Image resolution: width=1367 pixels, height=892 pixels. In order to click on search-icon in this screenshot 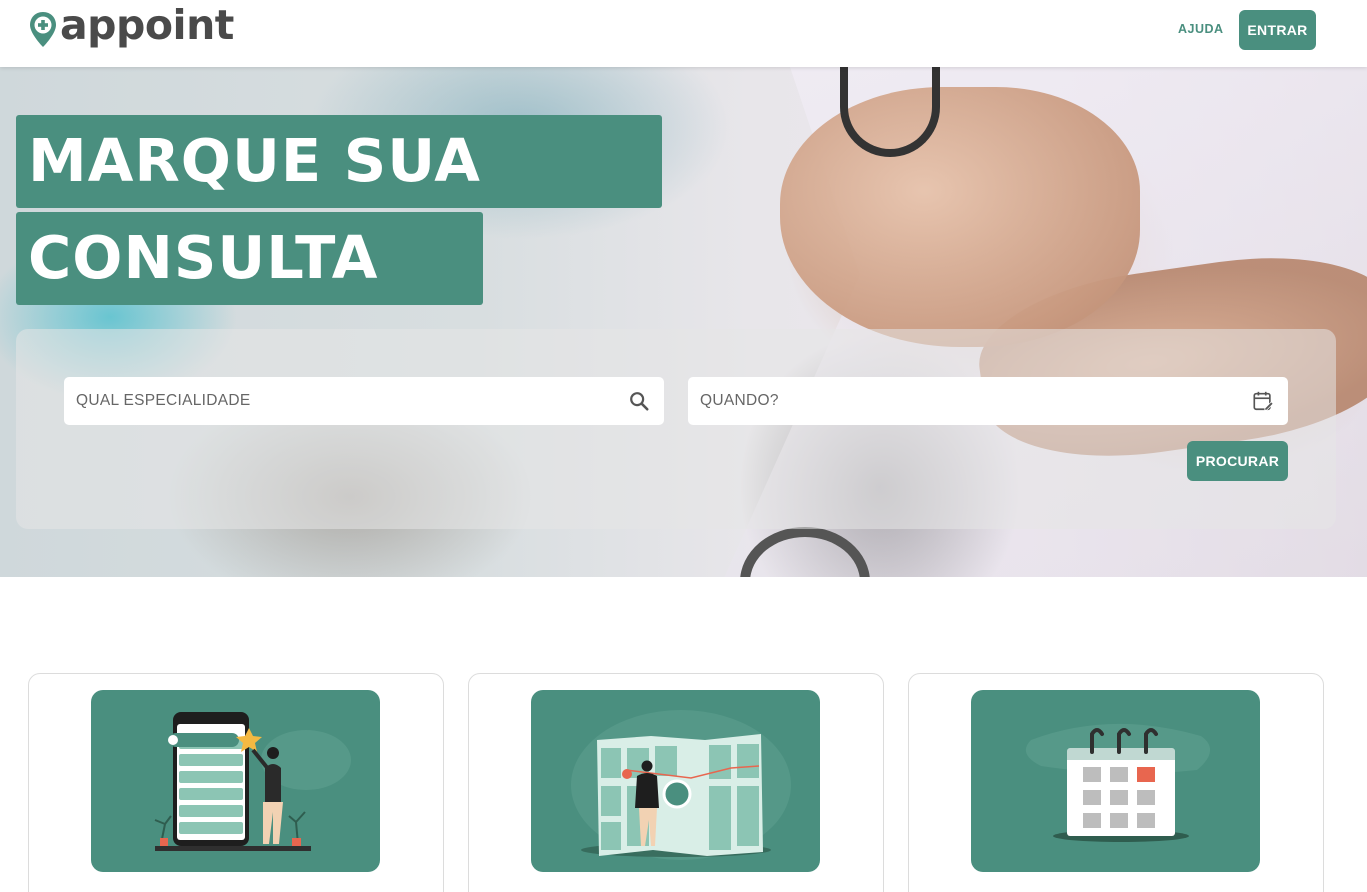, I will do `click(639, 401)`.